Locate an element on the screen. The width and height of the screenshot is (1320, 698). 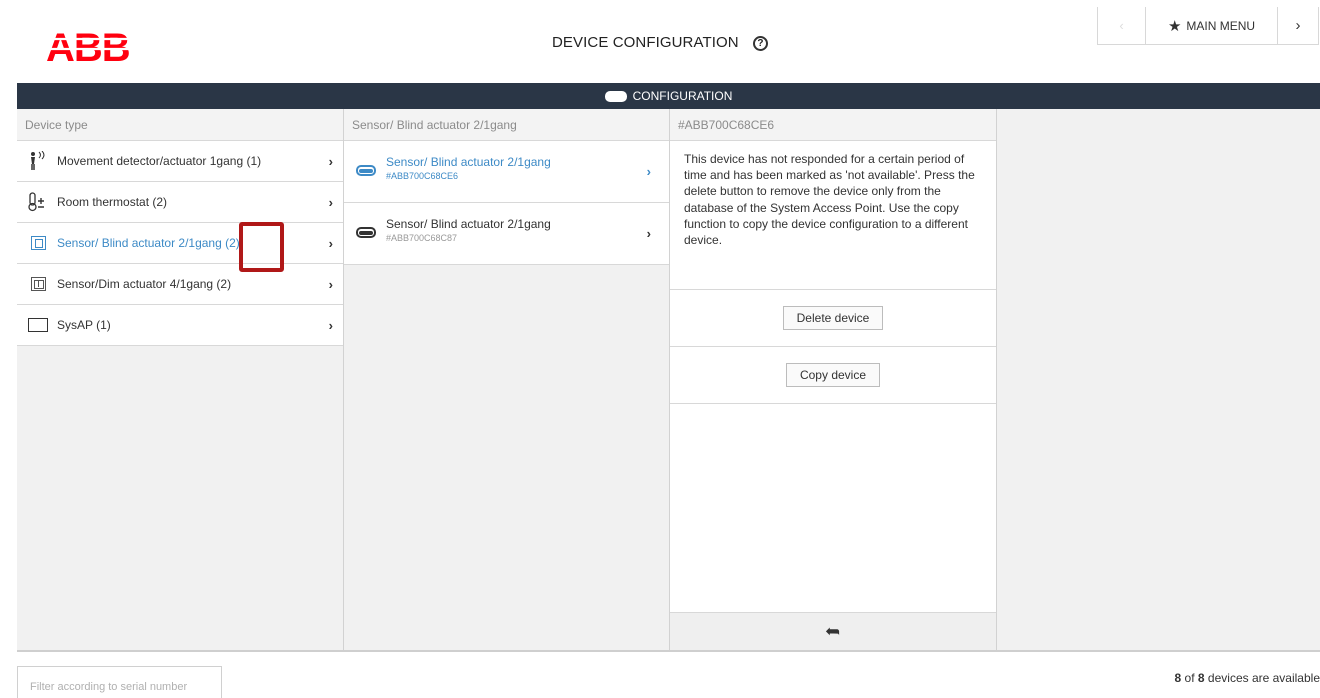
help-icon: ? is located at coordinates (760, 43).